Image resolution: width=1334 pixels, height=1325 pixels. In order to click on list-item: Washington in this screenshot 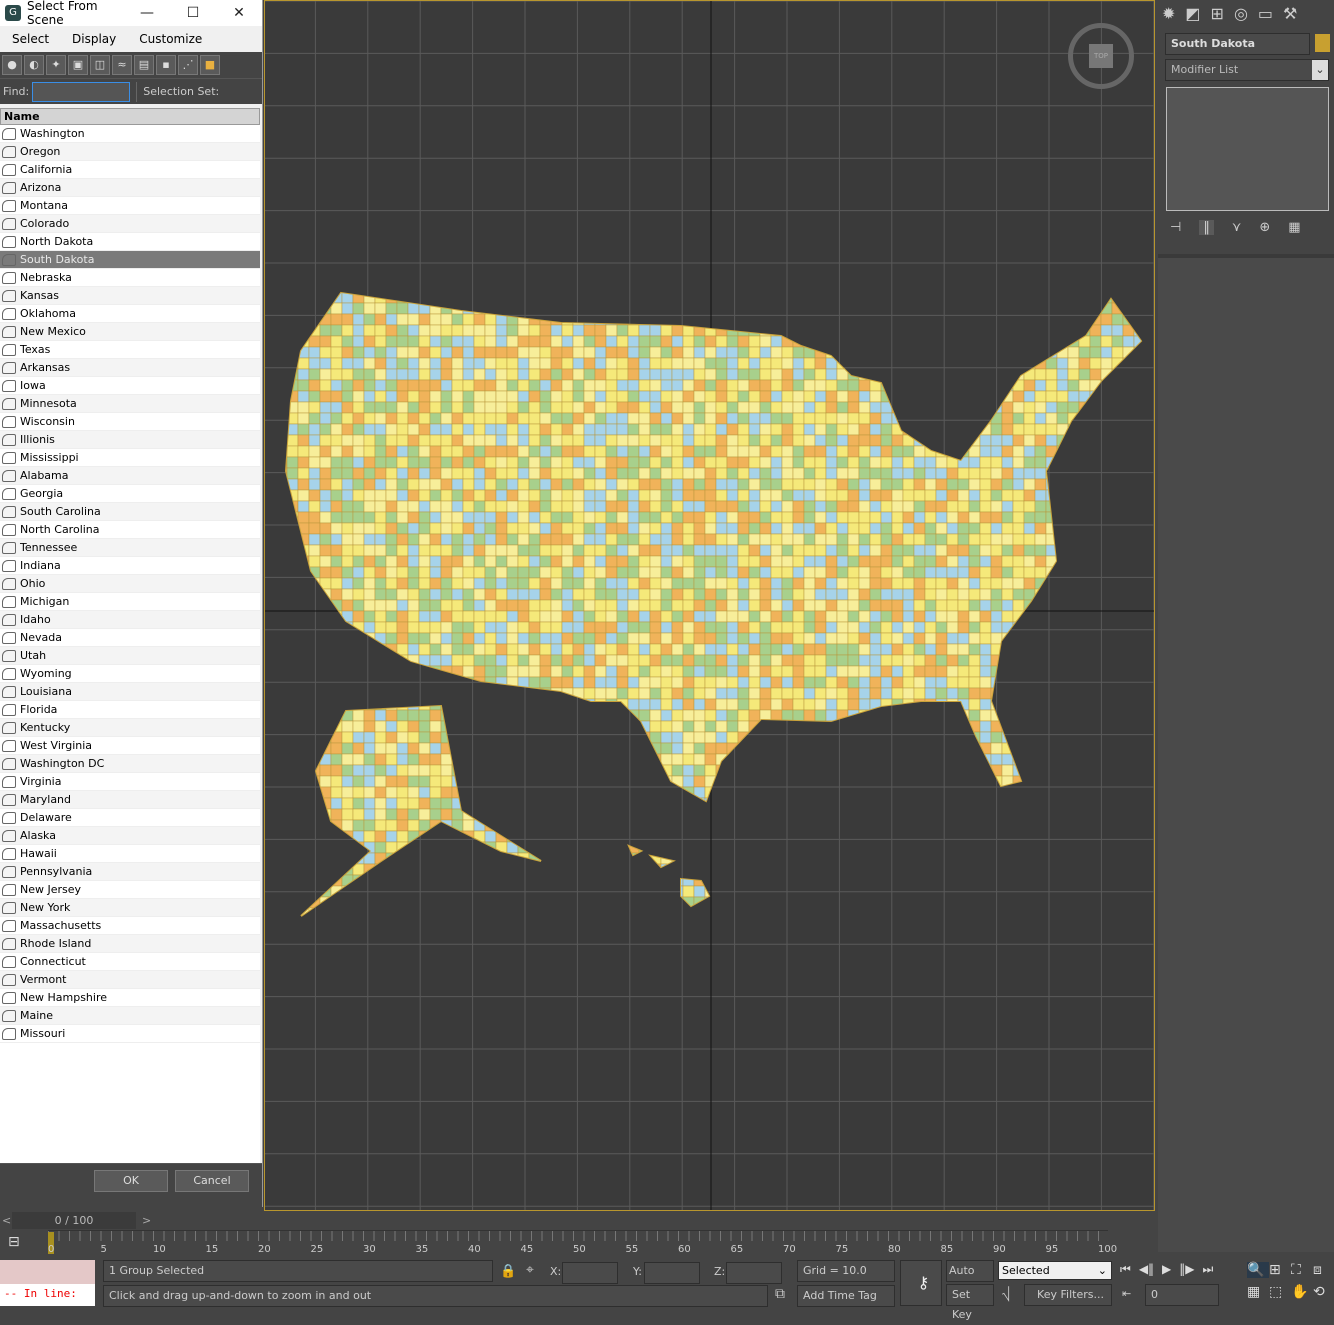, I will do `click(130, 134)`.